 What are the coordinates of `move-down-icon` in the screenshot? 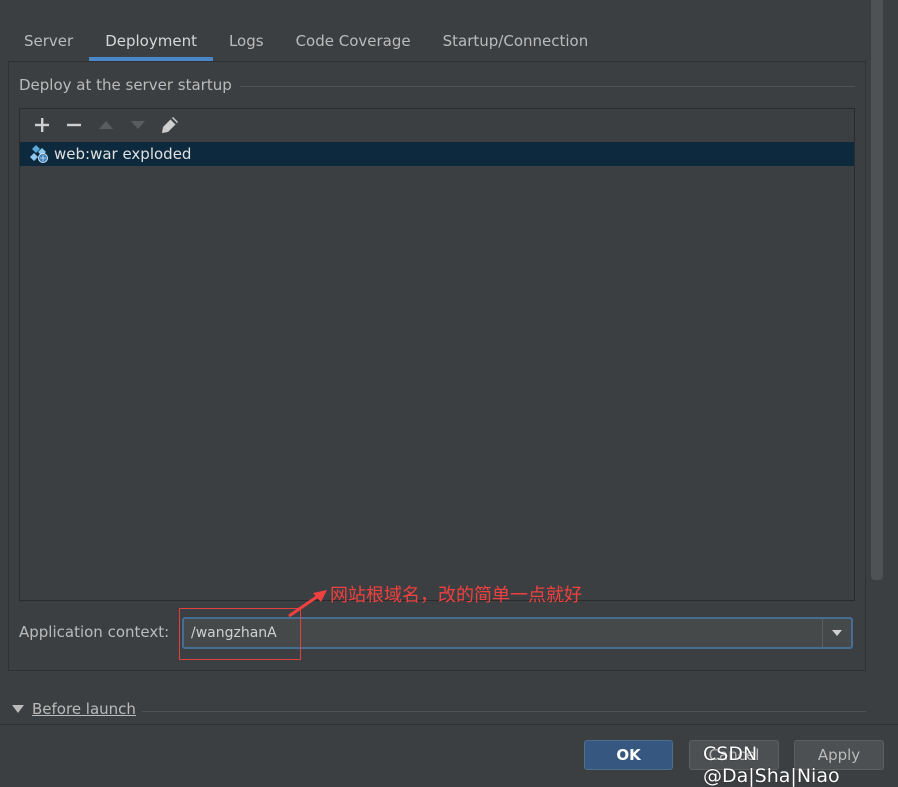 It's located at (138, 125).